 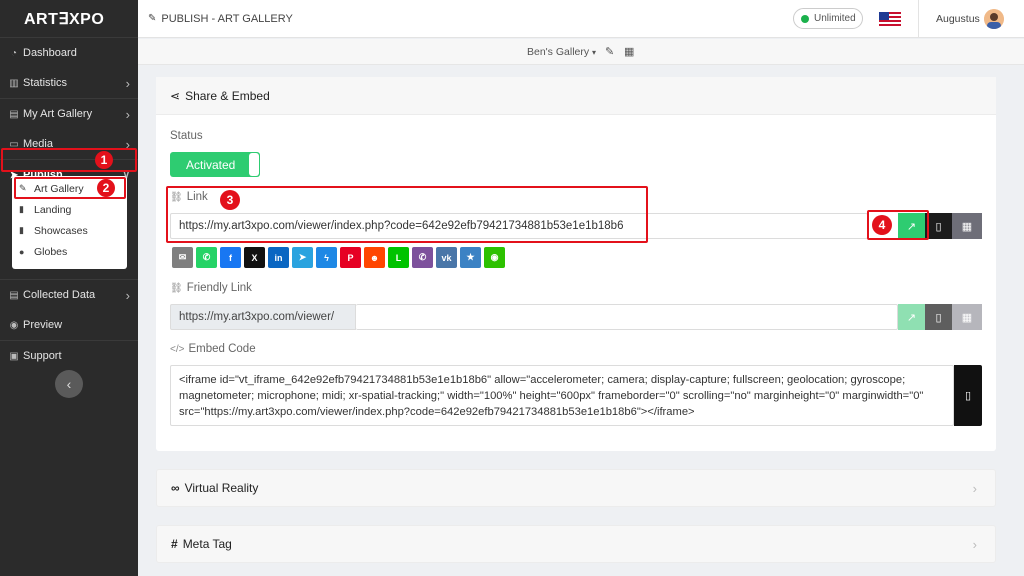 I want to click on copy-link-button: ▯, so click(x=938, y=226).